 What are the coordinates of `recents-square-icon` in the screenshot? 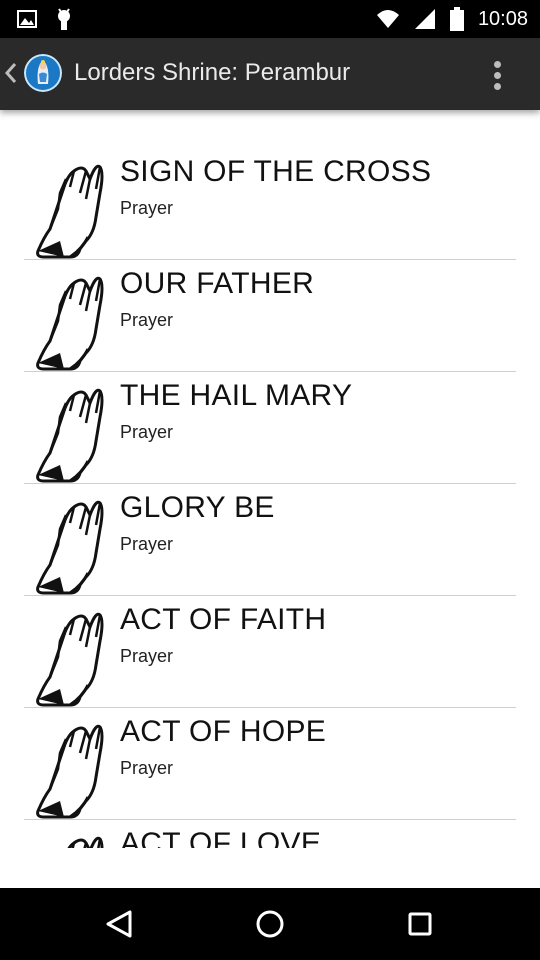 It's located at (420, 924).